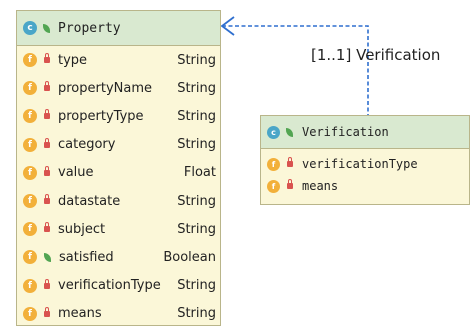 Image resolution: width=473 pixels, height=328 pixels. Describe the element at coordinates (118, 257) in the screenshot. I see `field-row: f satisfied Boolean` at that location.